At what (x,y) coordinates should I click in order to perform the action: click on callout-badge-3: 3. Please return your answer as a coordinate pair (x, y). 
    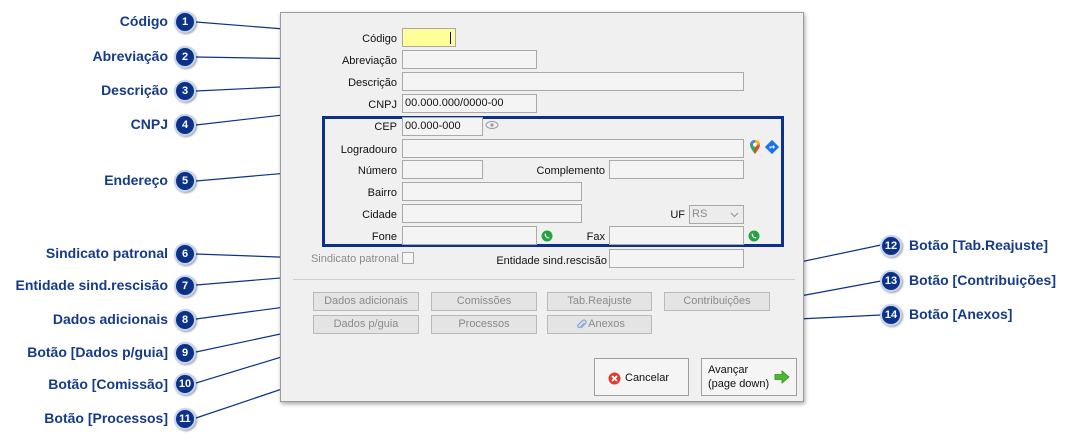
    Looking at the image, I should click on (185, 91).